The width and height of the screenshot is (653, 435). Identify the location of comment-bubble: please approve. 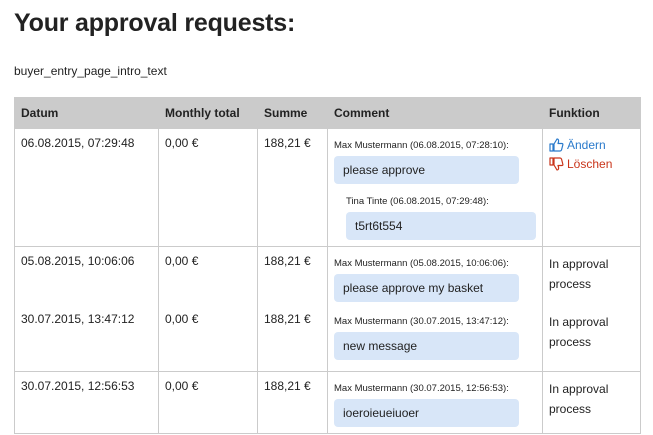
(426, 170).